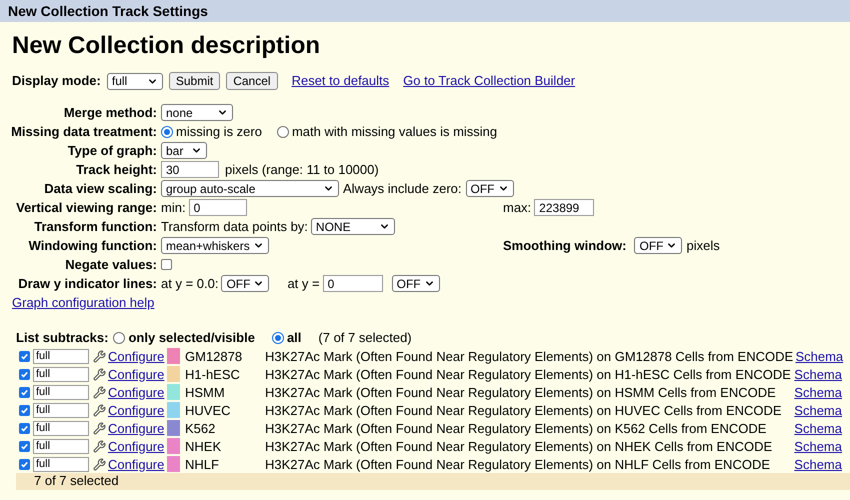 This screenshot has width=850, height=500. Describe the element at coordinates (564, 207) in the screenshot. I see `input-field: 223899` at that location.